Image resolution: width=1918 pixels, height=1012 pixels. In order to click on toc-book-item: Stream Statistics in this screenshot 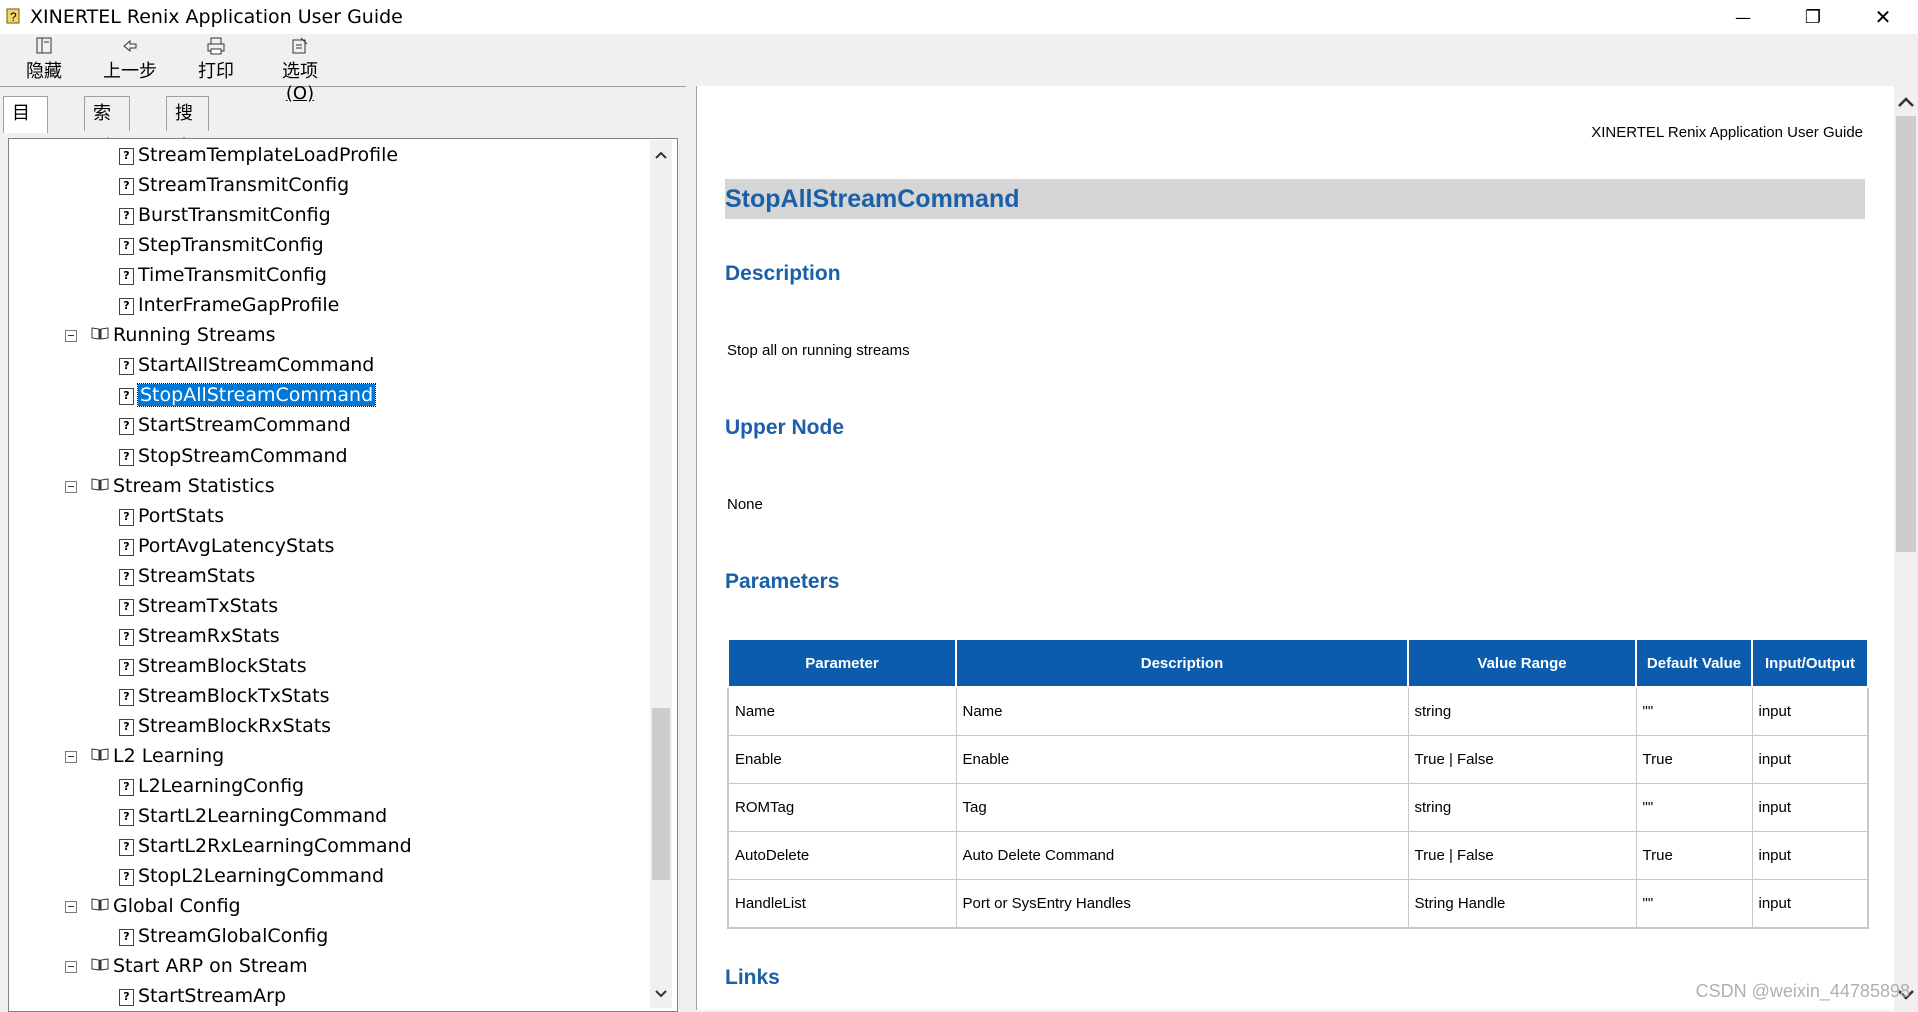, I will do `click(170, 486)`.